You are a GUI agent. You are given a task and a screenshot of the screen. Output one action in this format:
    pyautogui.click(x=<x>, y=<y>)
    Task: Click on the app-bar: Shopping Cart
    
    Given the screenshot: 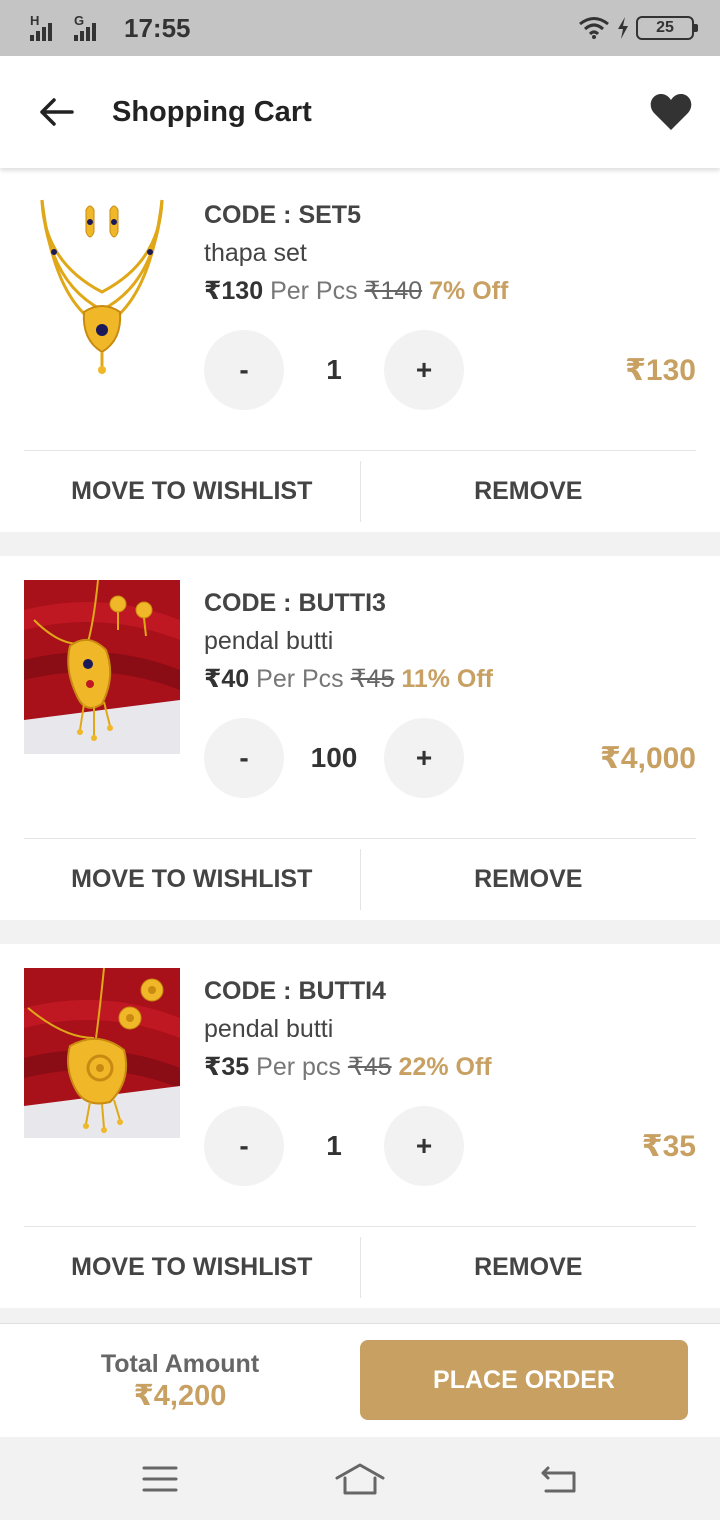 What is the action you would take?
    pyautogui.click(x=360, y=112)
    